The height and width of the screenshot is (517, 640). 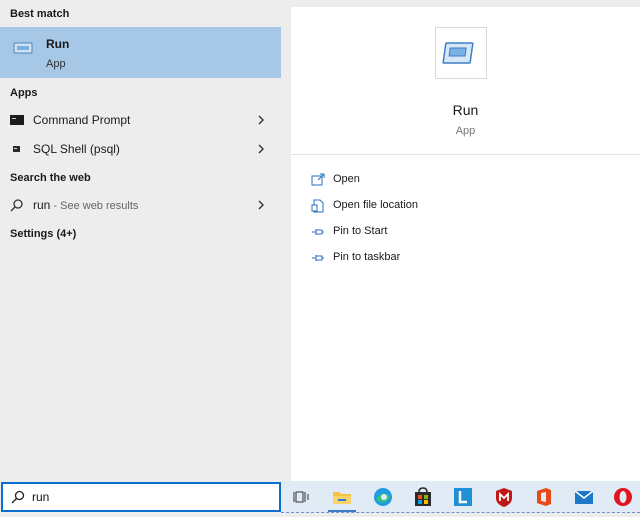 What do you see at coordinates (50, 178) in the screenshot?
I see `search-web-header: Search the web` at bounding box center [50, 178].